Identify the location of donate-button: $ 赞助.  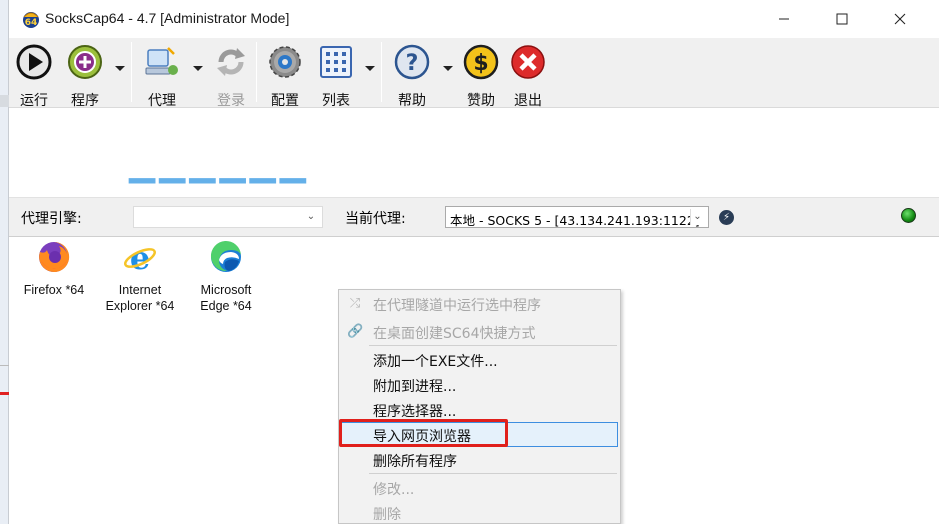
(481, 75).